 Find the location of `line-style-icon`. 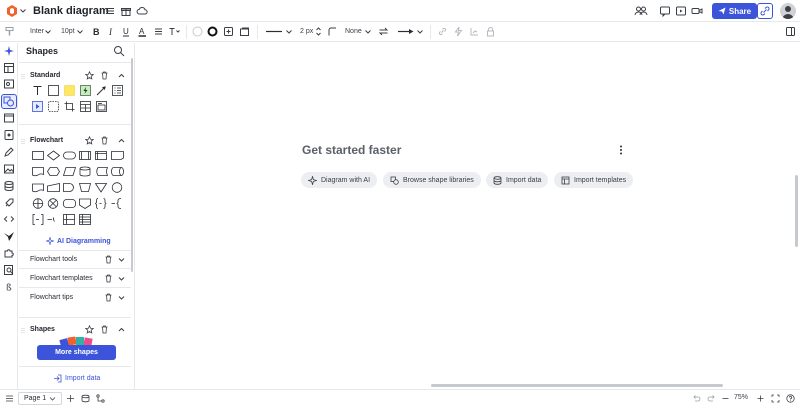

line-style-icon is located at coordinates (274, 31).